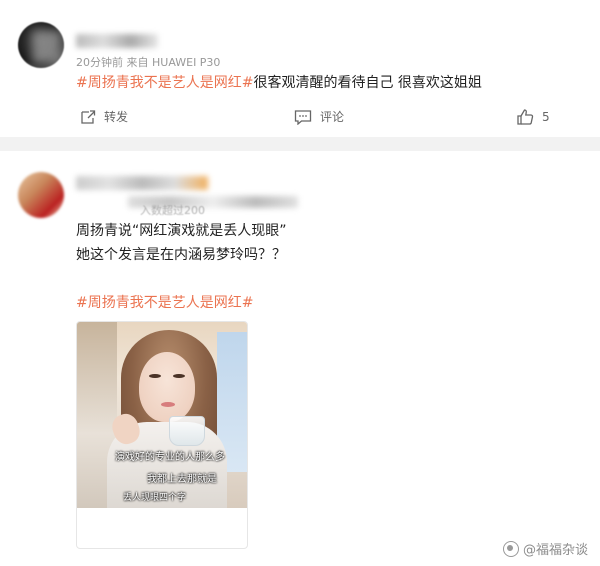 Image resolution: width=600 pixels, height=566 pixels. Describe the element at coordinates (182, 479) in the screenshot. I see `video-subtitle: 我都上去那就是` at that location.